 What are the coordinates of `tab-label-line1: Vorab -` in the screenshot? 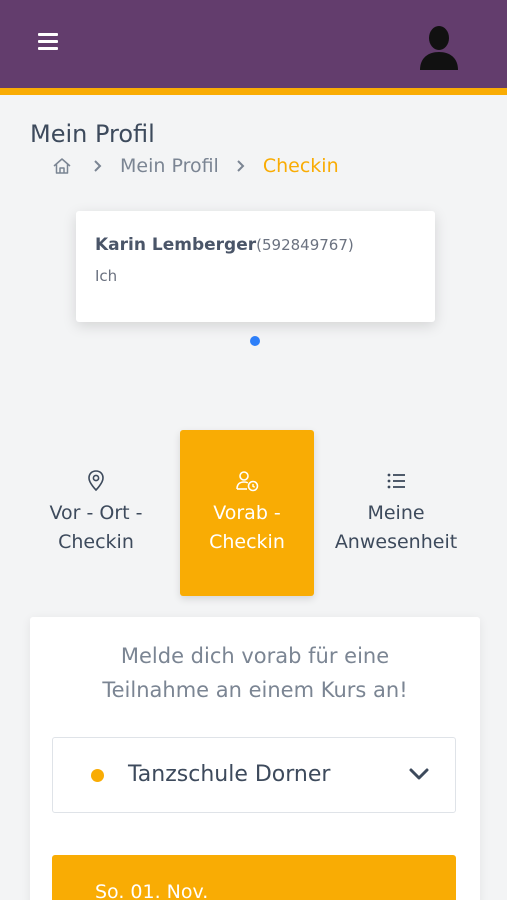 It's located at (247, 513).